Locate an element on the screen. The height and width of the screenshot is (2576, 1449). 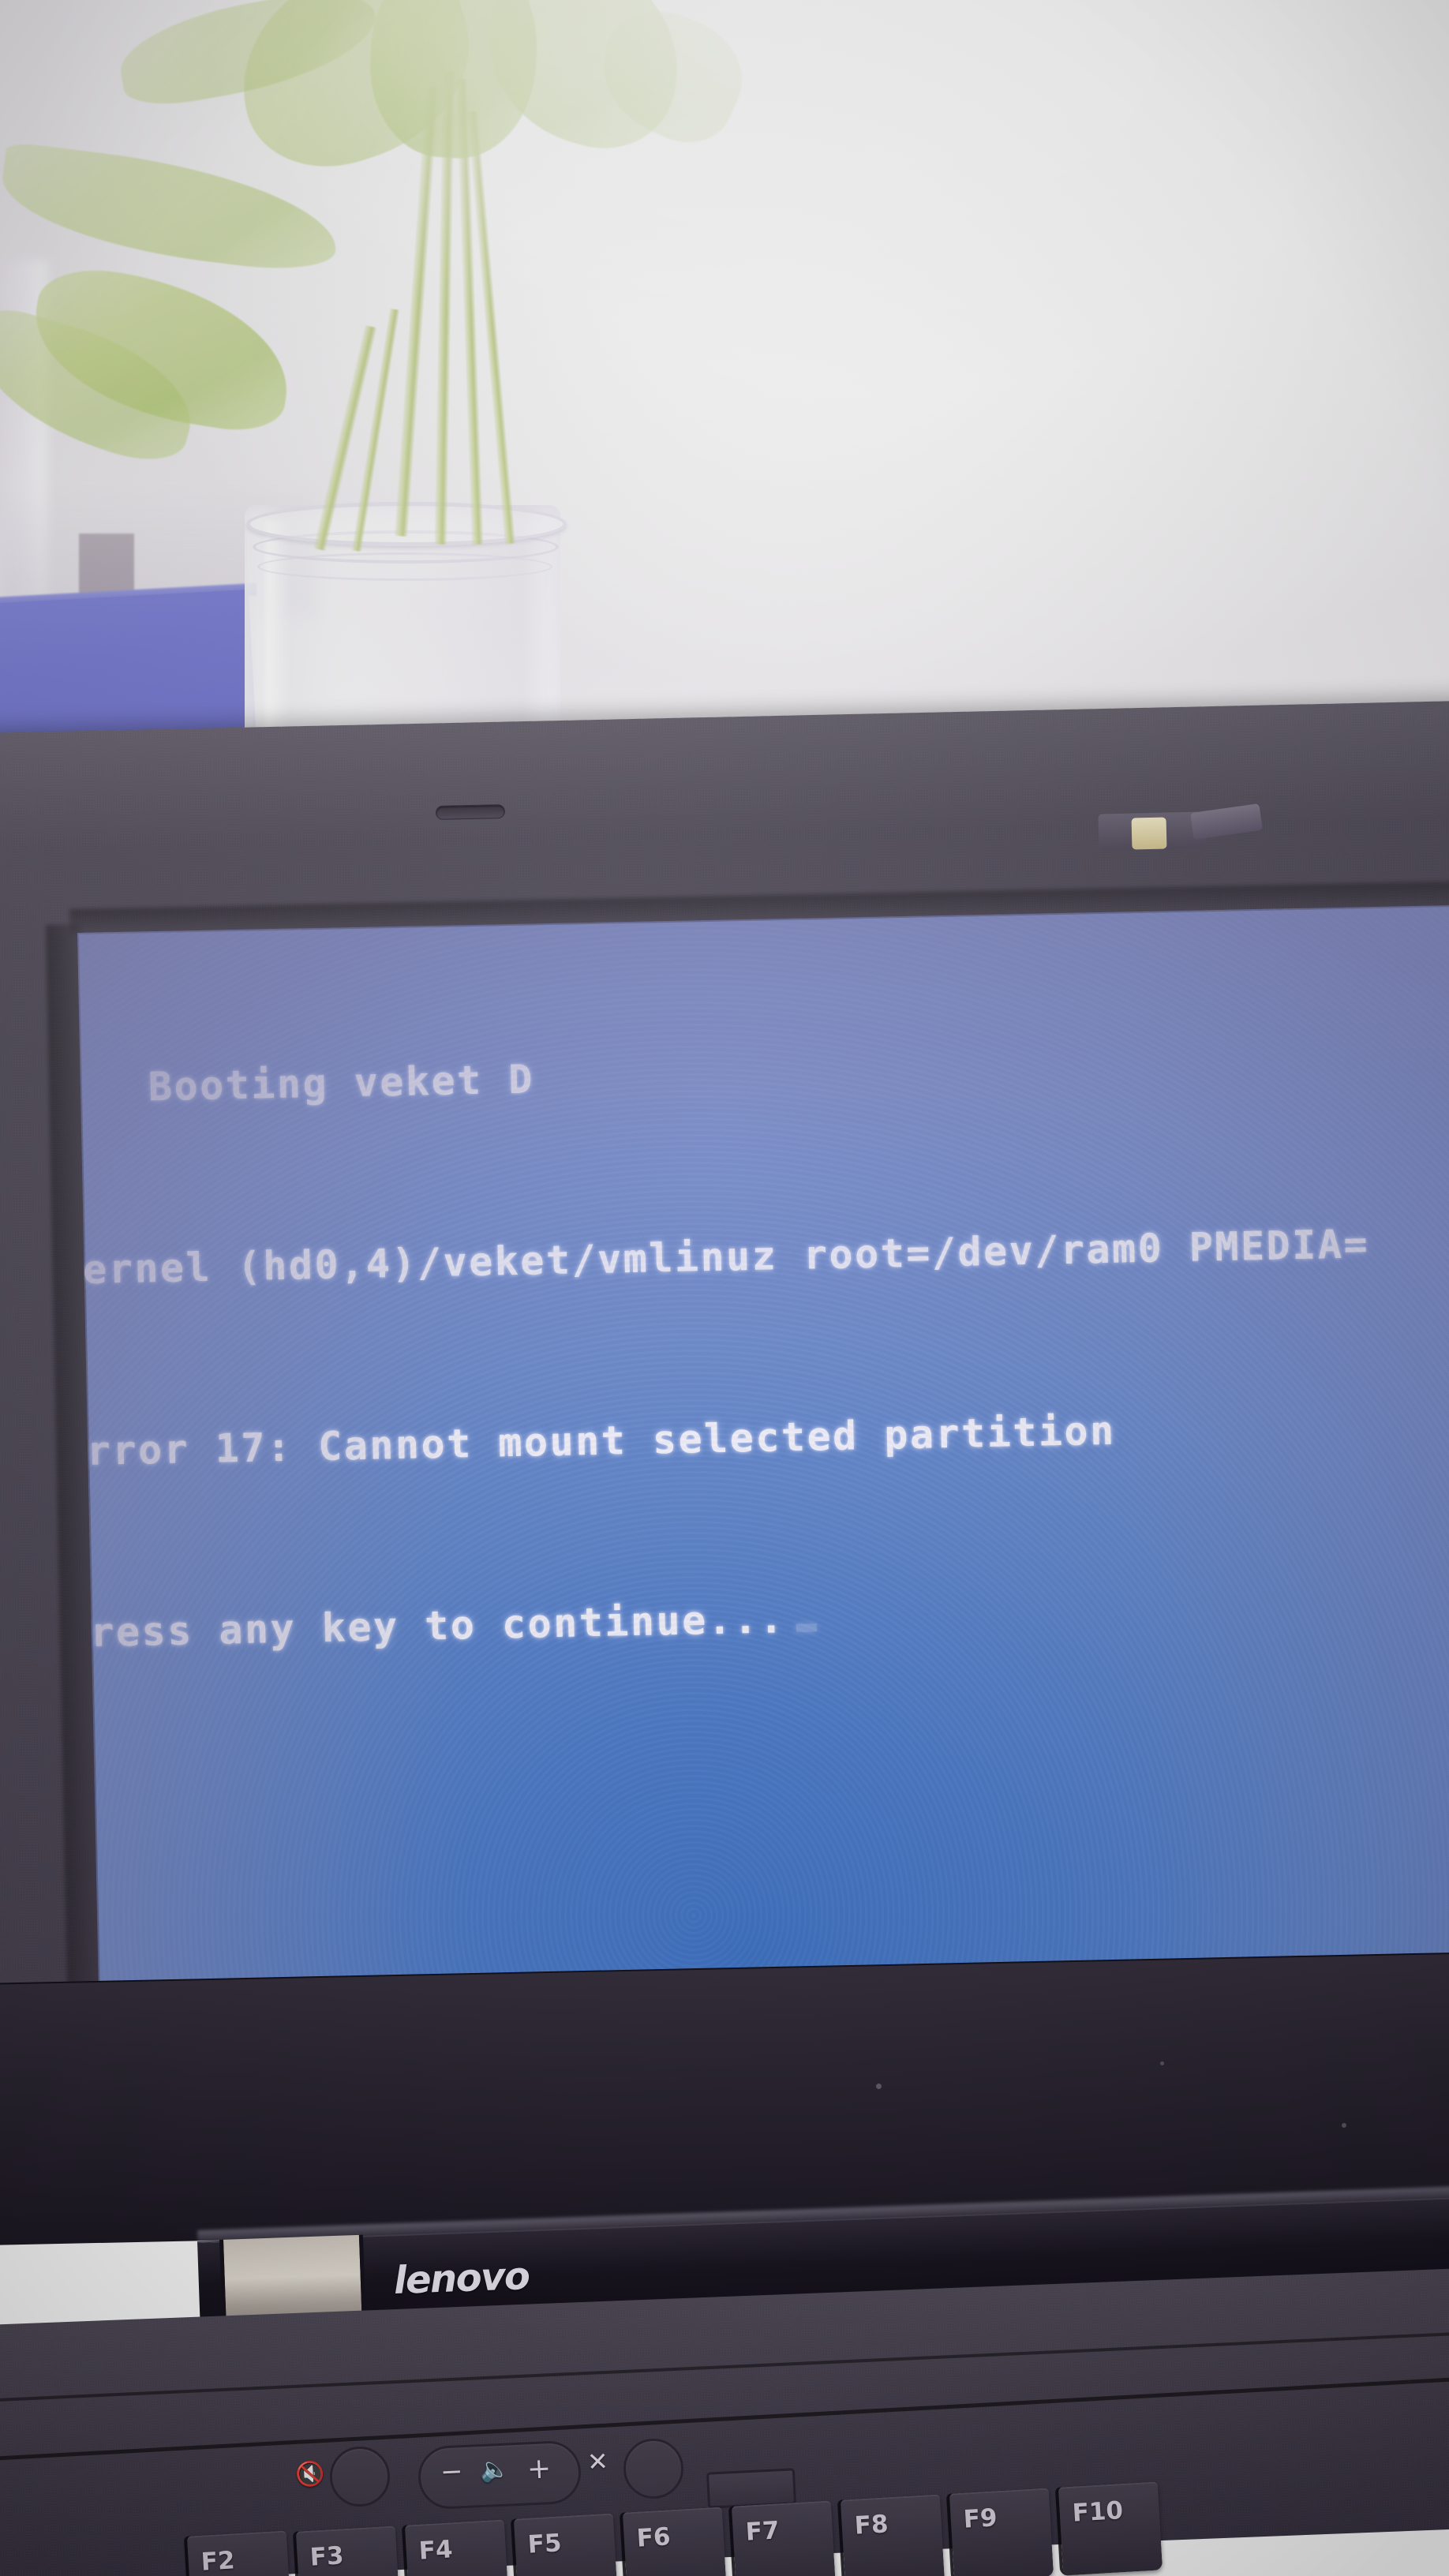
key-f9: F9 is located at coordinates (1001, 2532).